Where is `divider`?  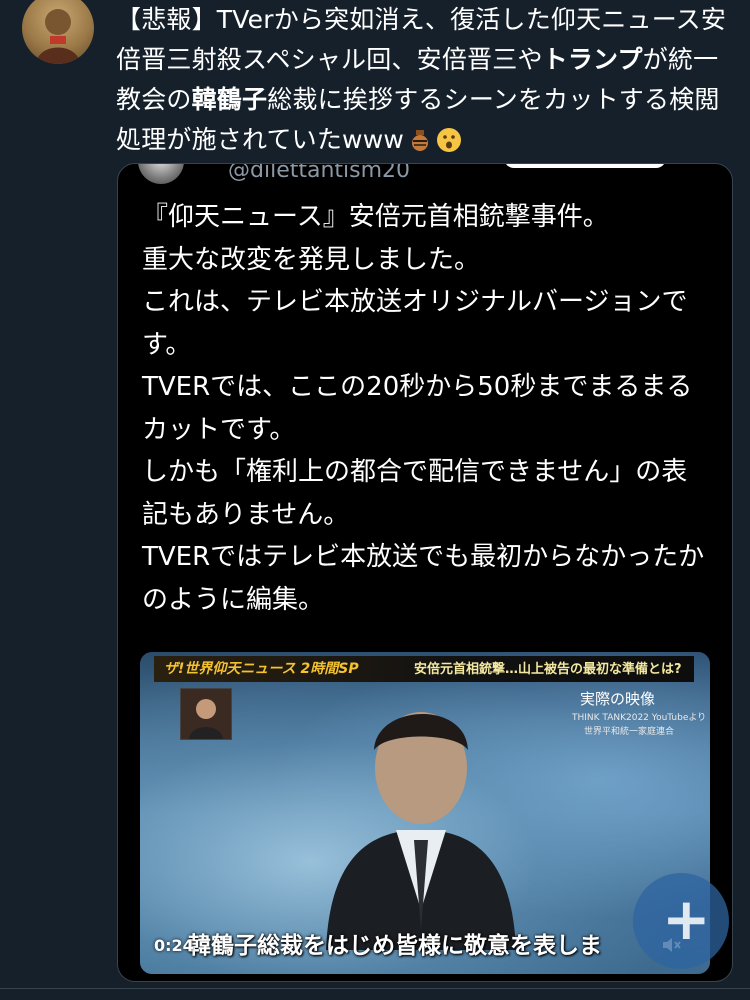
divider is located at coordinates (375, 988).